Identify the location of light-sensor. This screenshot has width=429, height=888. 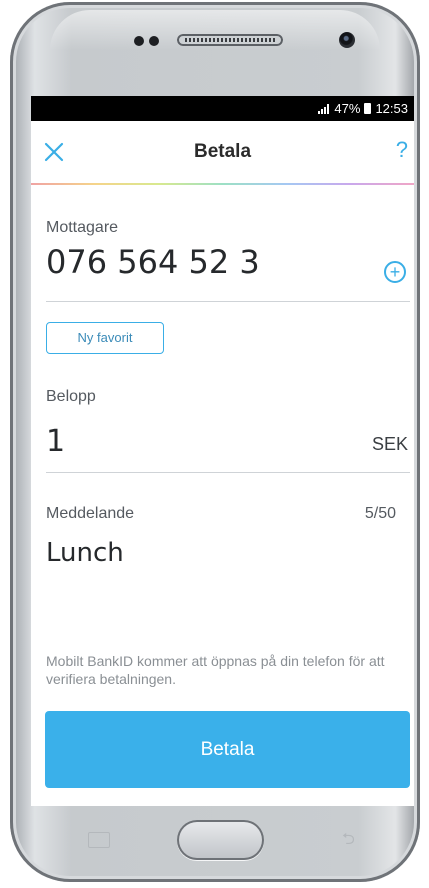
(154, 41).